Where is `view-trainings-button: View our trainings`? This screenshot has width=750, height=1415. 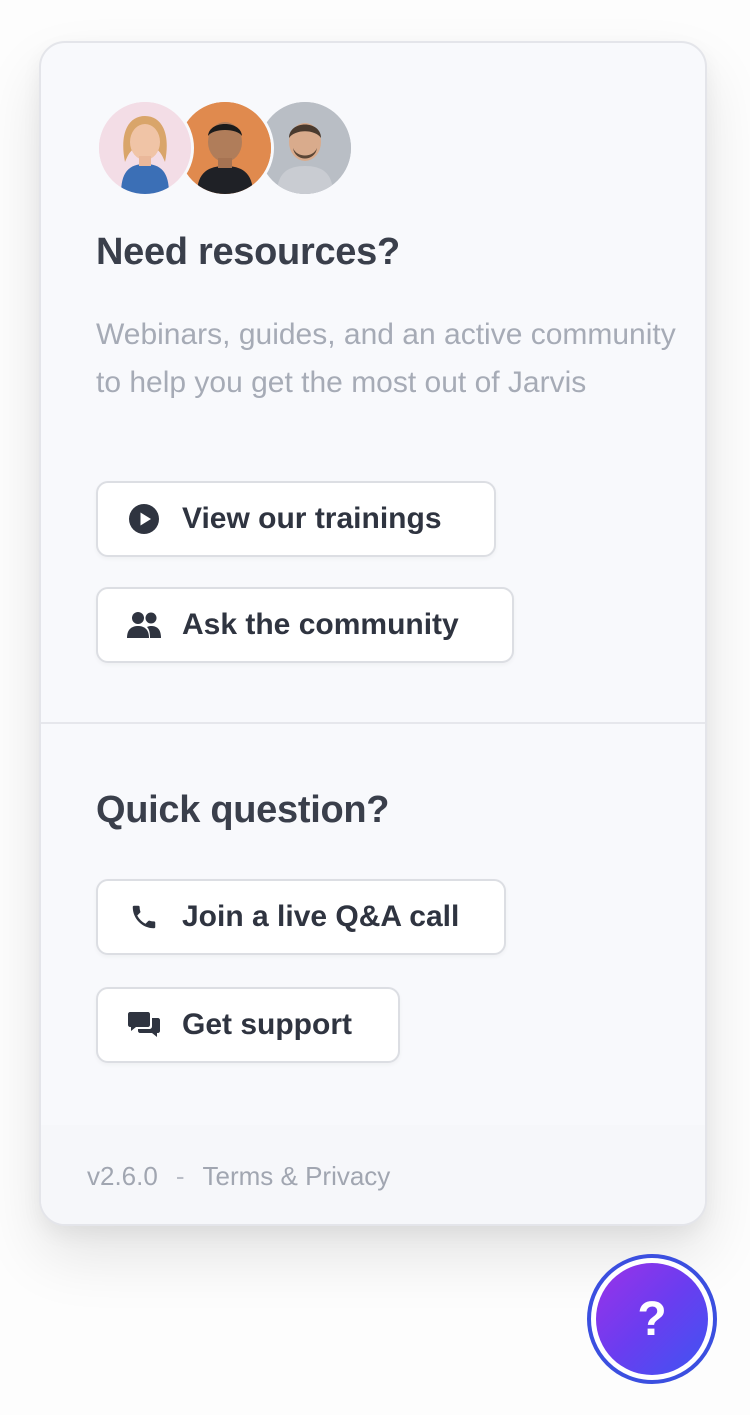
view-trainings-button: View our trainings is located at coordinates (296, 519).